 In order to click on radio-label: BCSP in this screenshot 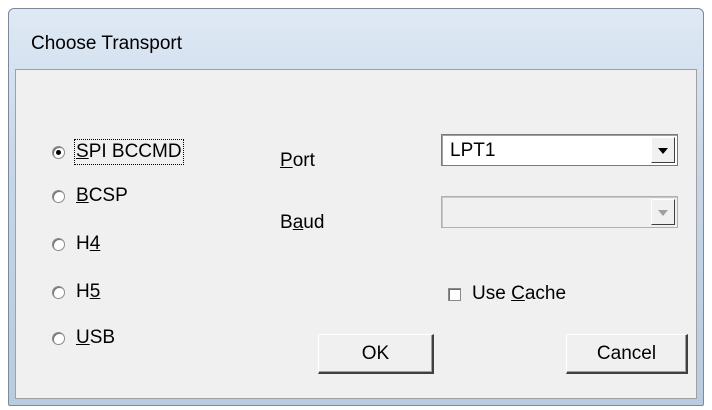, I will do `click(102, 195)`.